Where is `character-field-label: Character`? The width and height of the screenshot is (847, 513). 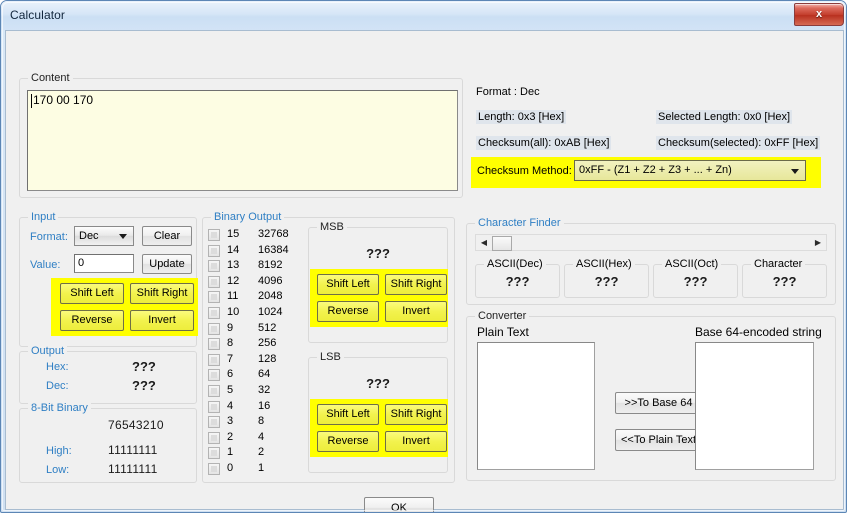 character-field-label: Character is located at coordinates (778, 264).